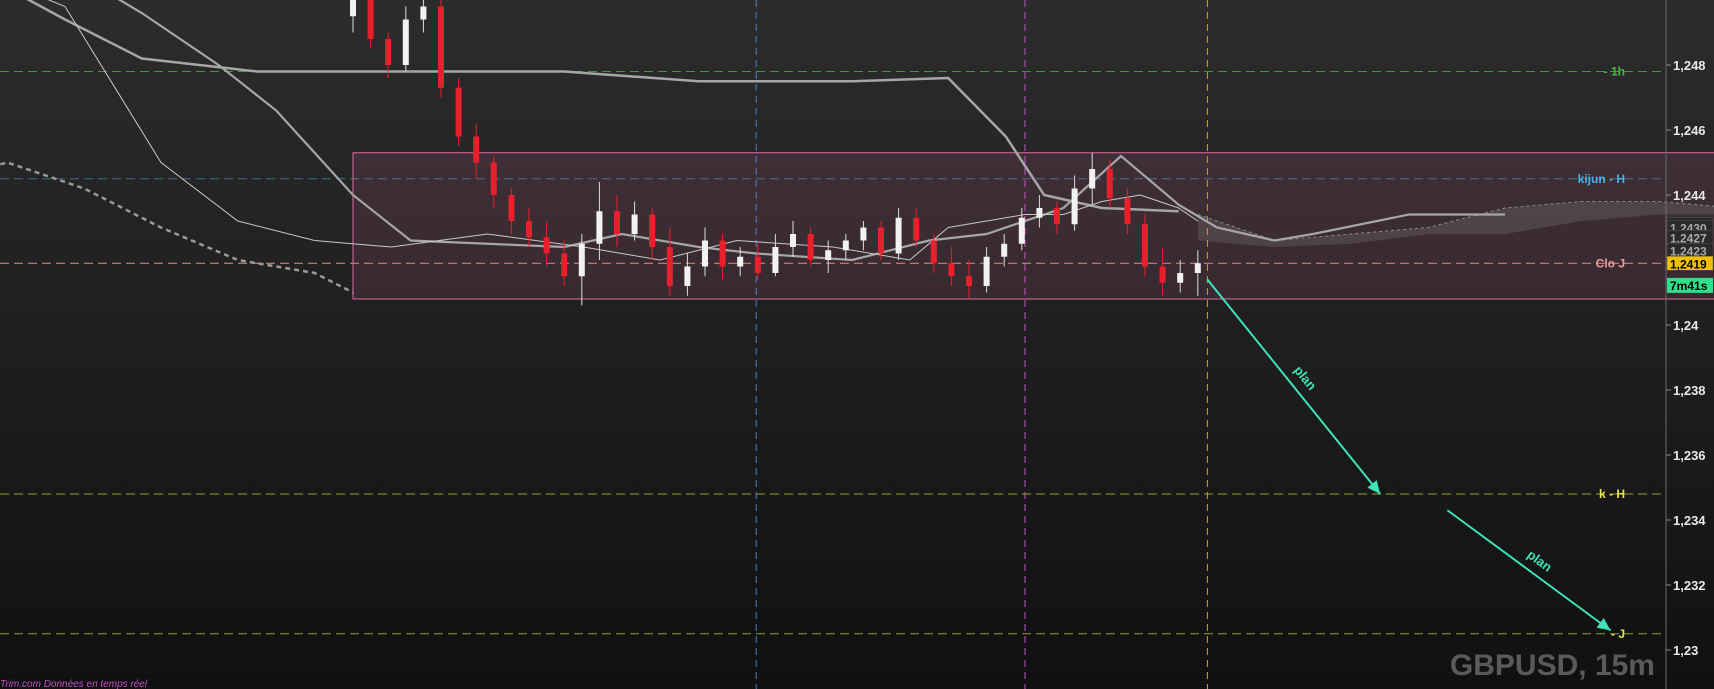 This screenshot has width=1714, height=689. Describe the element at coordinates (177, 227) in the screenshot. I see `chikou-line` at that location.